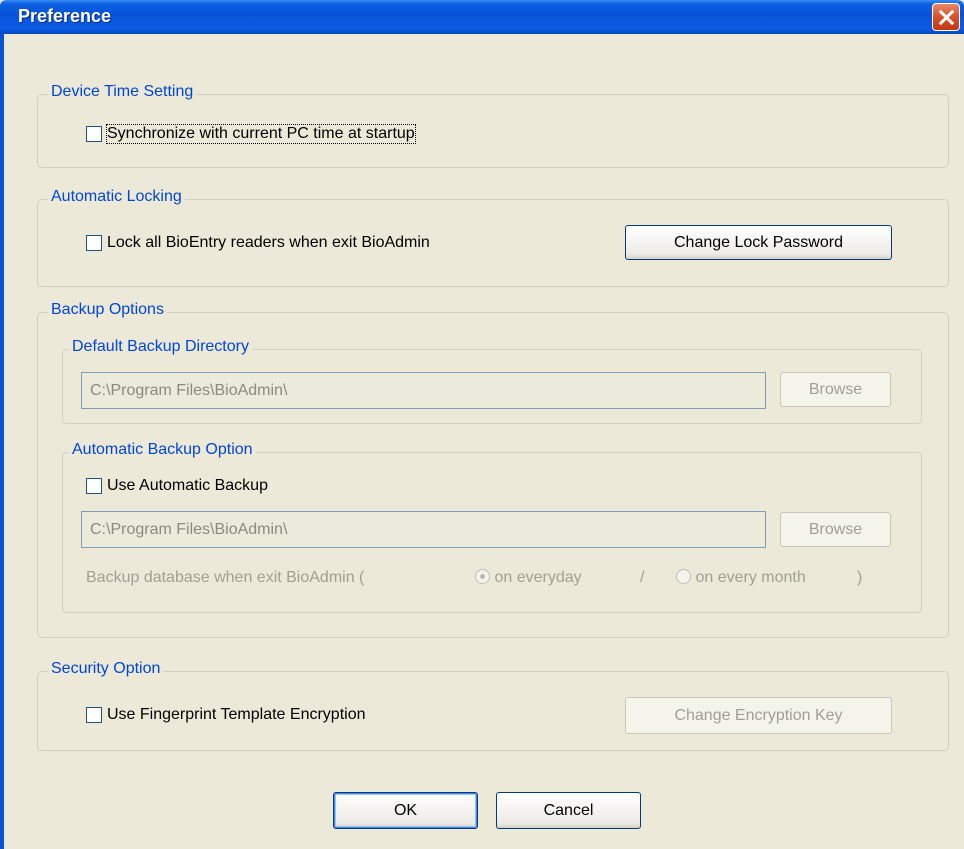 This screenshot has width=964, height=849. Describe the element at coordinates (482, 576) in the screenshot. I see `everyday-radio` at that location.